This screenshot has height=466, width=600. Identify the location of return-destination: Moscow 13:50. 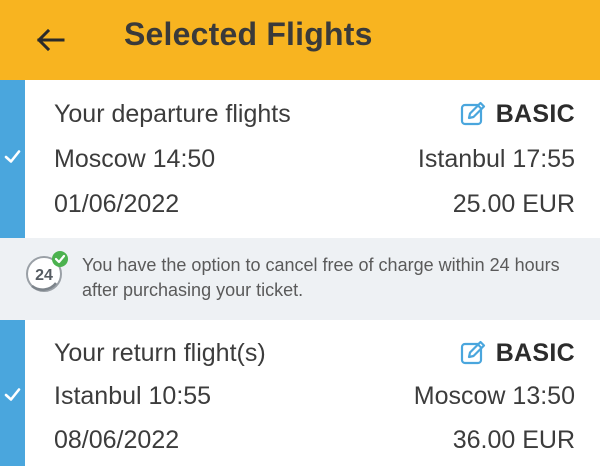
(494, 396).